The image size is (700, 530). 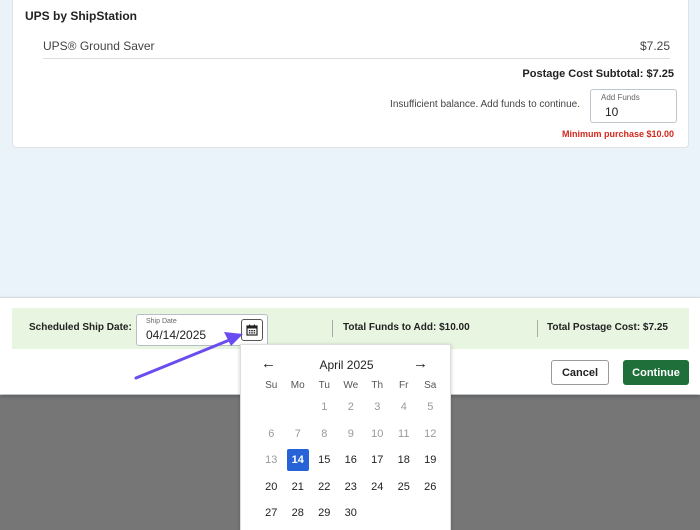 I want to click on calendar-day: 25, so click(x=404, y=487).